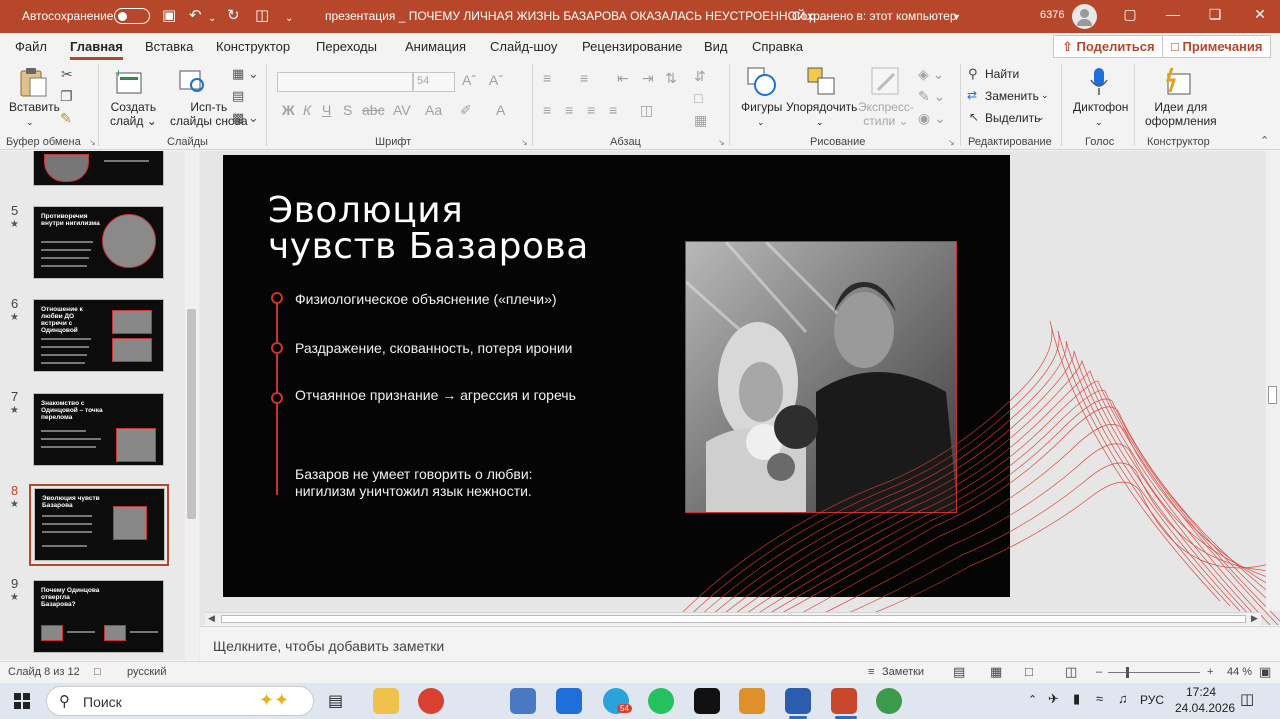 This screenshot has height=719, width=1280. Describe the element at coordinates (569, 110) in the screenshot. I see `align-center-icon: ≡` at that location.